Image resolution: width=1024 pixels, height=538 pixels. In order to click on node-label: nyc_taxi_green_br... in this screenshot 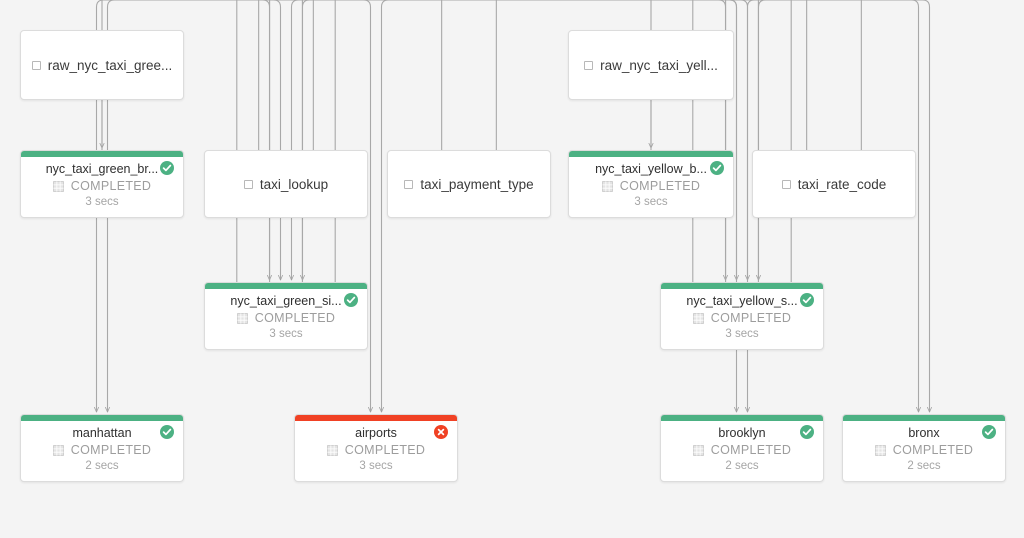, I will do `click(102, 169)`.